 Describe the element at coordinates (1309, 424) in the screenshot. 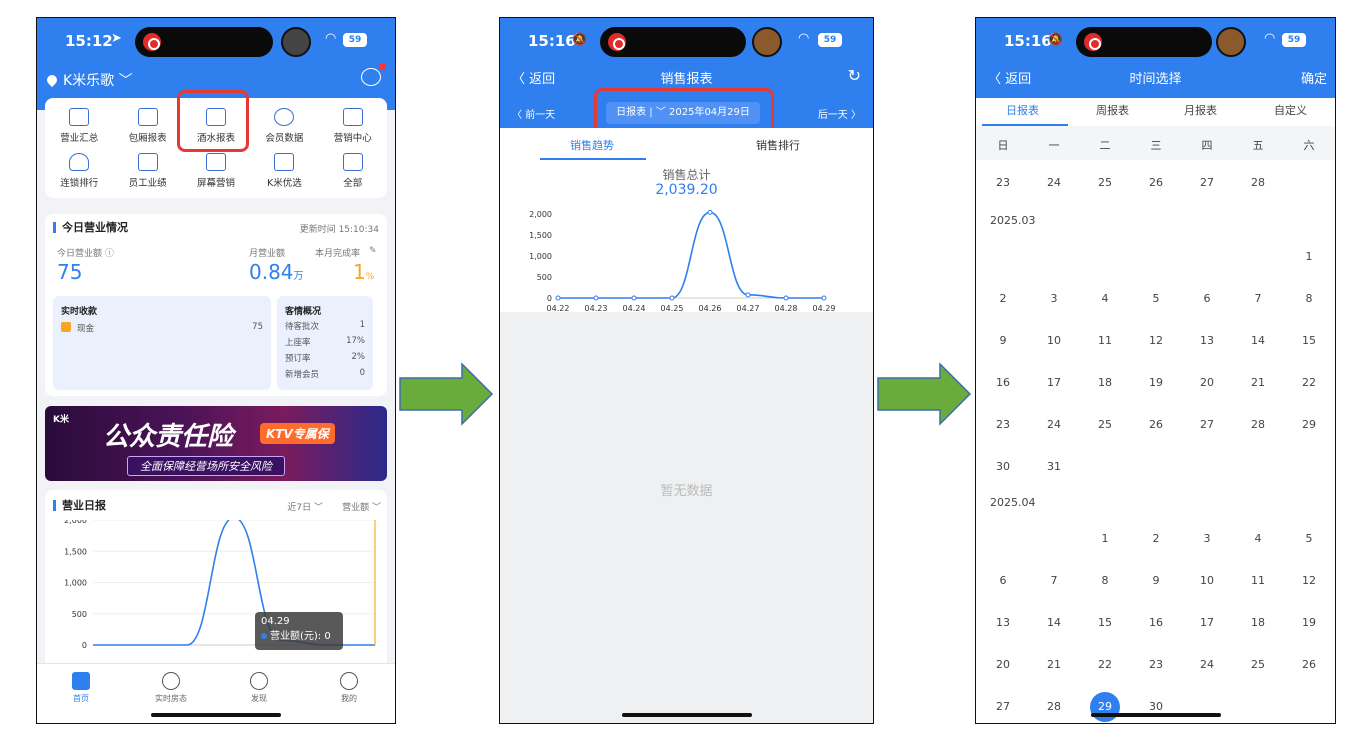

I see `calendar-day: 29` at that location.